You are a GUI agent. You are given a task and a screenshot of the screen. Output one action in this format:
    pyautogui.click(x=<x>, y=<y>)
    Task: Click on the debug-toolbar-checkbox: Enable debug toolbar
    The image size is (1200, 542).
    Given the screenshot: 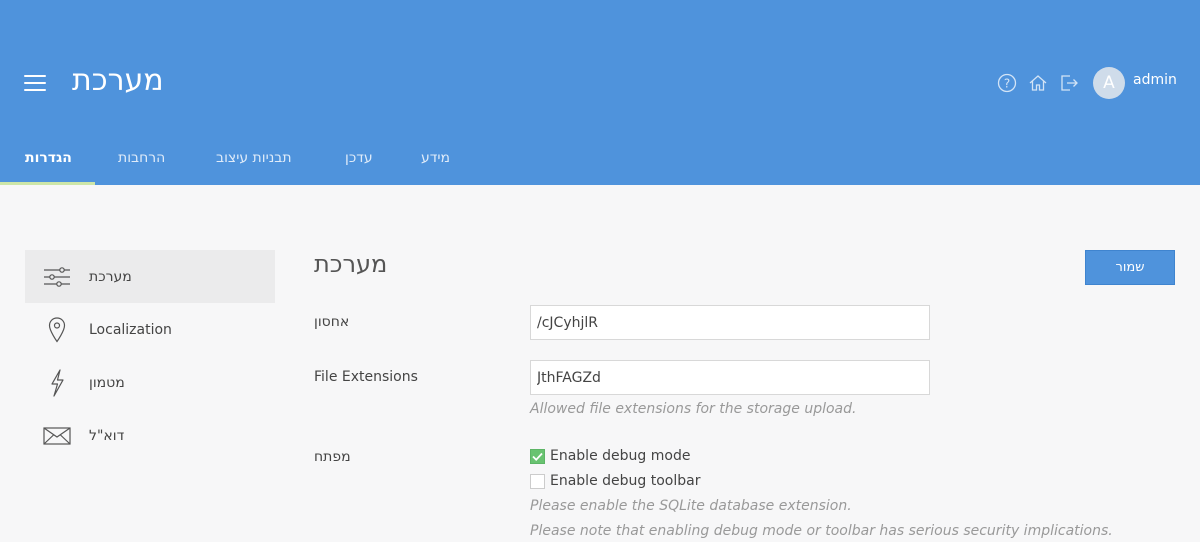 What is the action you would take?
    pyautogui.click(x=615, y=481)
    